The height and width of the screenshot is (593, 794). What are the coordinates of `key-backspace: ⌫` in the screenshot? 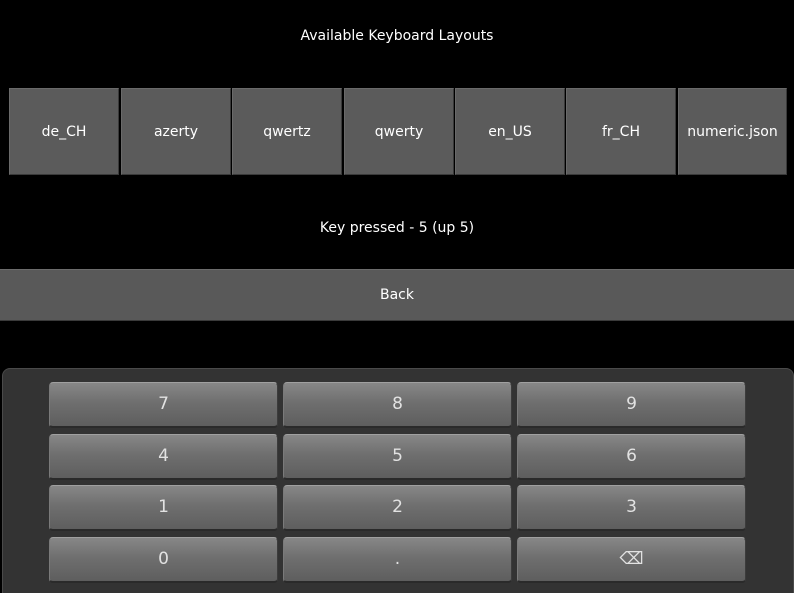 It's located at (631, 560).